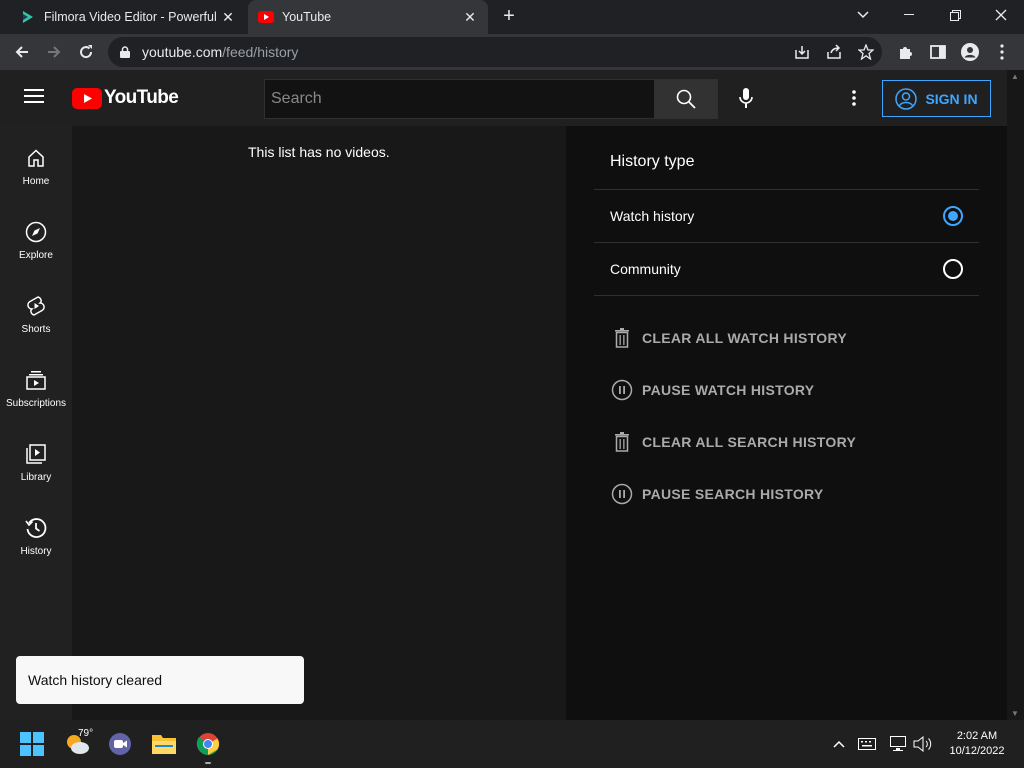  Describe the element at coordinates (938, 52) in the screenshot. I see `side-panel-icon` at that location.